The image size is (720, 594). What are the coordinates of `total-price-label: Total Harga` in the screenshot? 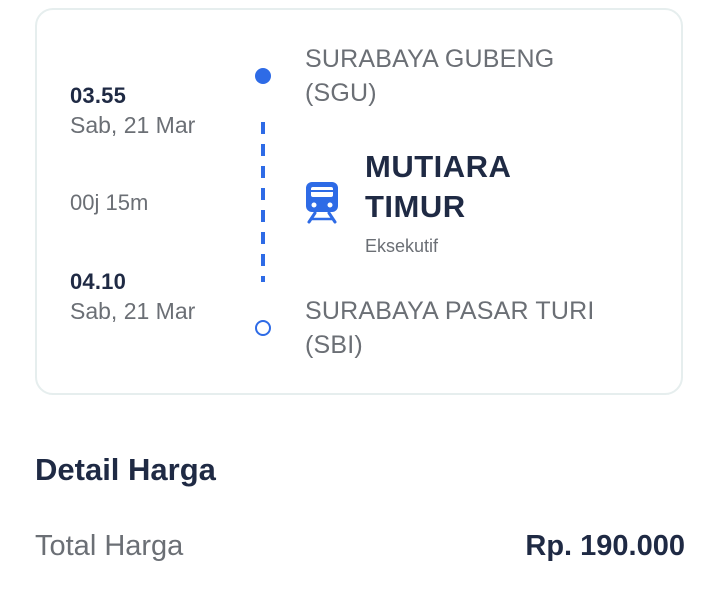 It's located at (109, 546).